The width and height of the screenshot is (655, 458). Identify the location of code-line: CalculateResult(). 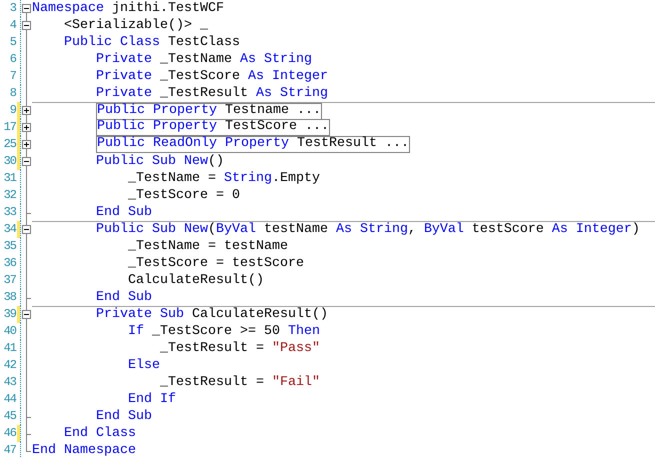
(195, 280).